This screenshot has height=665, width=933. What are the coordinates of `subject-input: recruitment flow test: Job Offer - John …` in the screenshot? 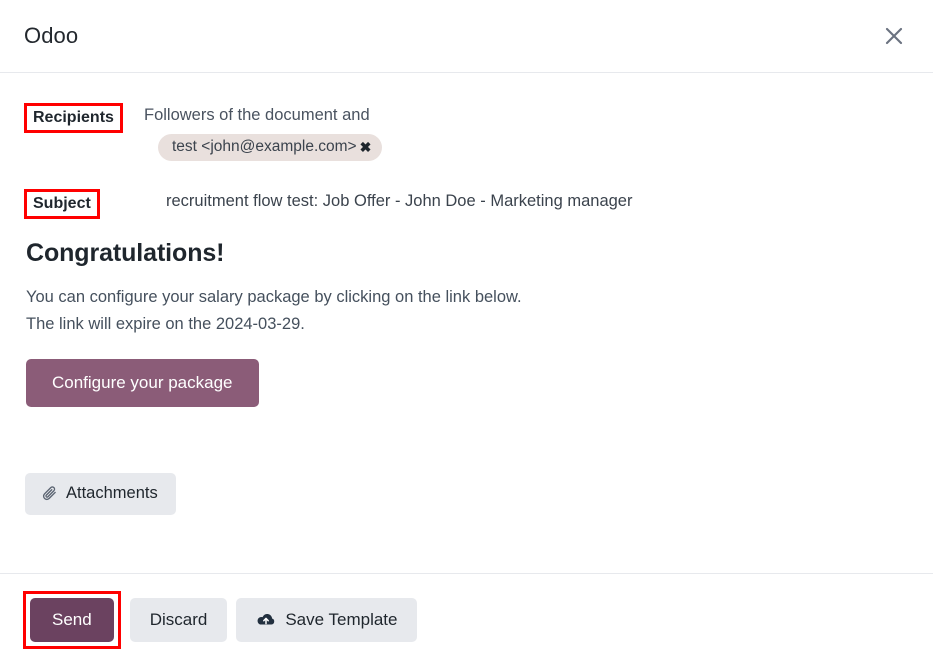 It's located at (526, 199).